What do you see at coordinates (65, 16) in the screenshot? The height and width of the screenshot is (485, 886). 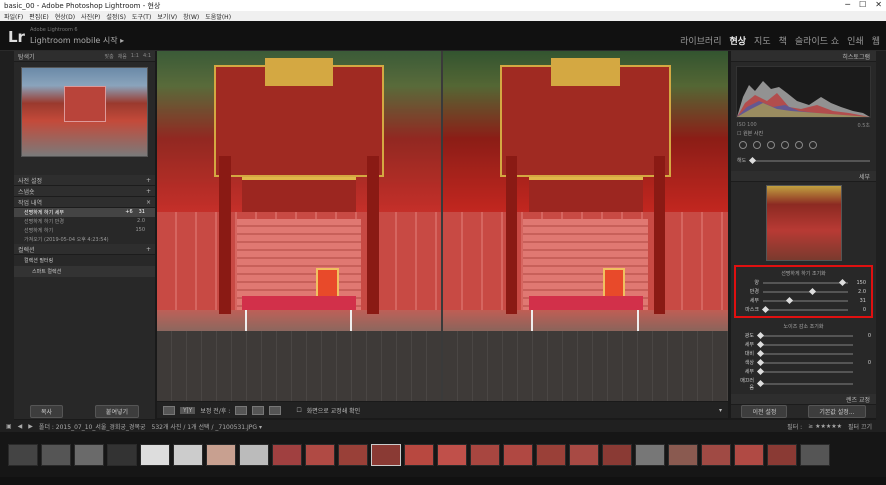 I see `menu-item: 현상(D)` at bounding box center [65, 16].